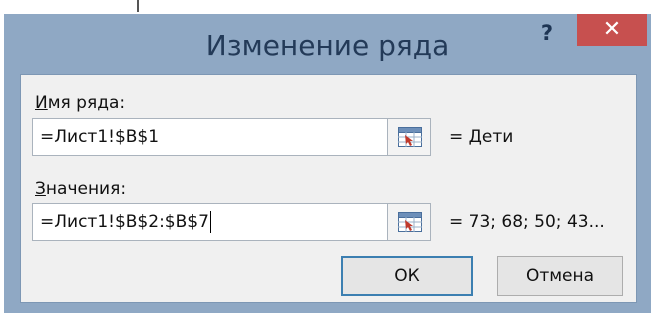 The width and height of the screenshot is (655, 318). I want to click on series-name-value: =Лист1!$B$1, so click(100, 137).